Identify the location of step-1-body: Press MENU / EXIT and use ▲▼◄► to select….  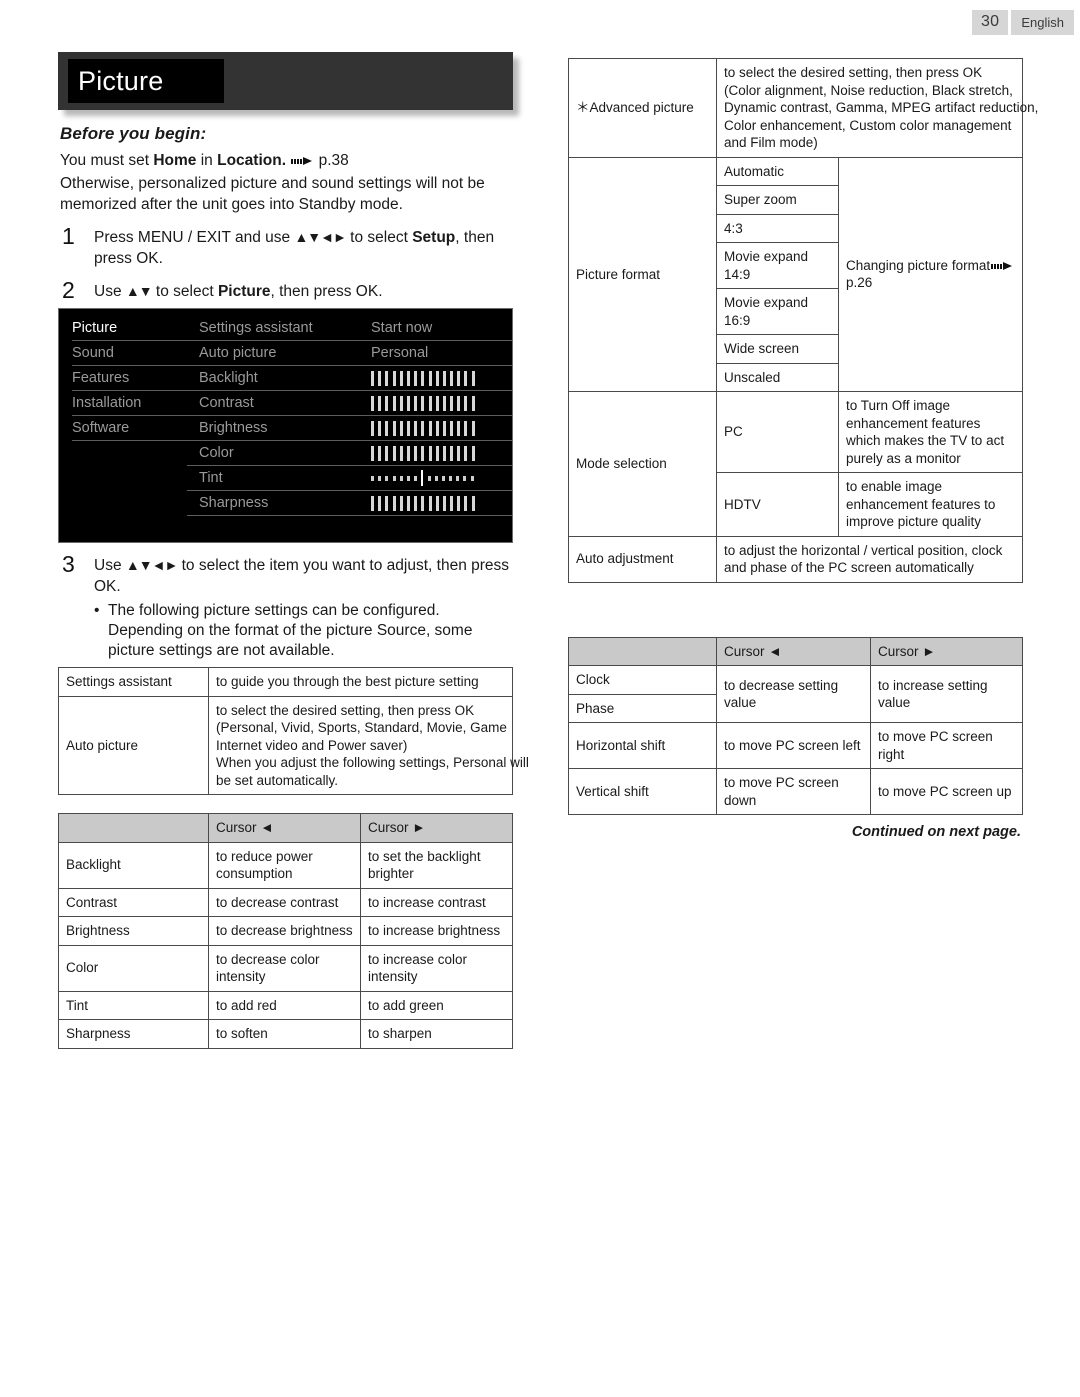
(303, 247).